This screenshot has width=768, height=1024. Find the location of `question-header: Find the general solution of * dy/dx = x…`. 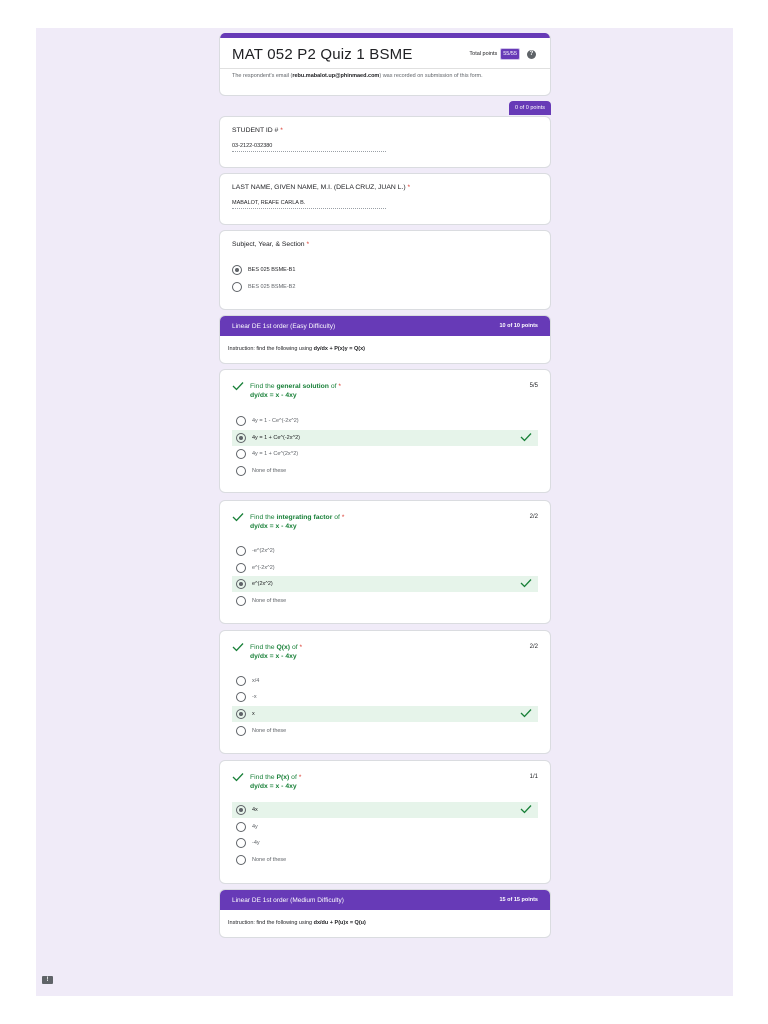

question-header: Find the general solution of * dy/dx = x… is located at coordinates (286, 390).